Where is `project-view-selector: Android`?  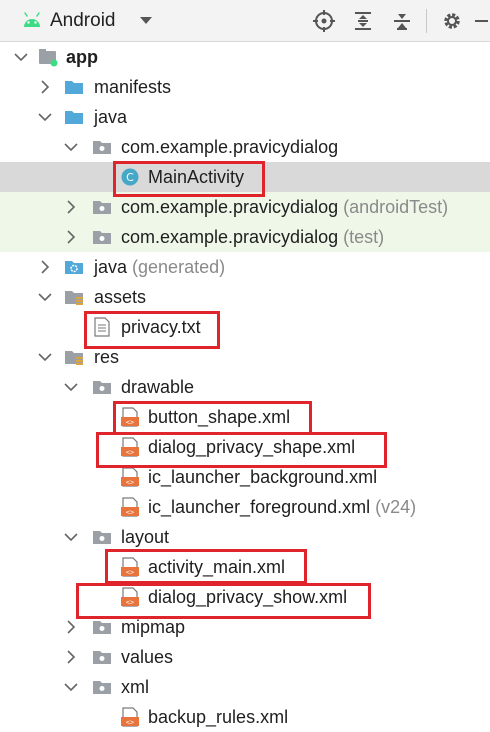 project-view-selector: Android is located at coordinates (83, 21).